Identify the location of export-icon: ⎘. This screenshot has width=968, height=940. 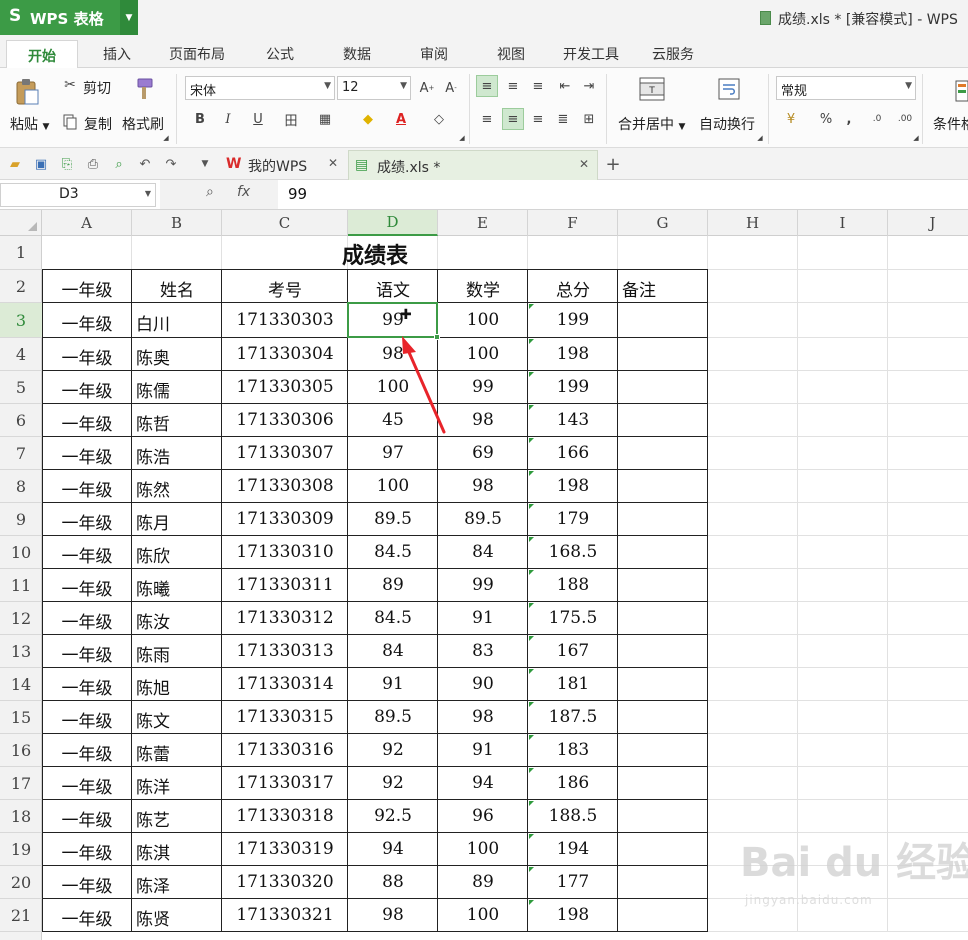
(67, 164).